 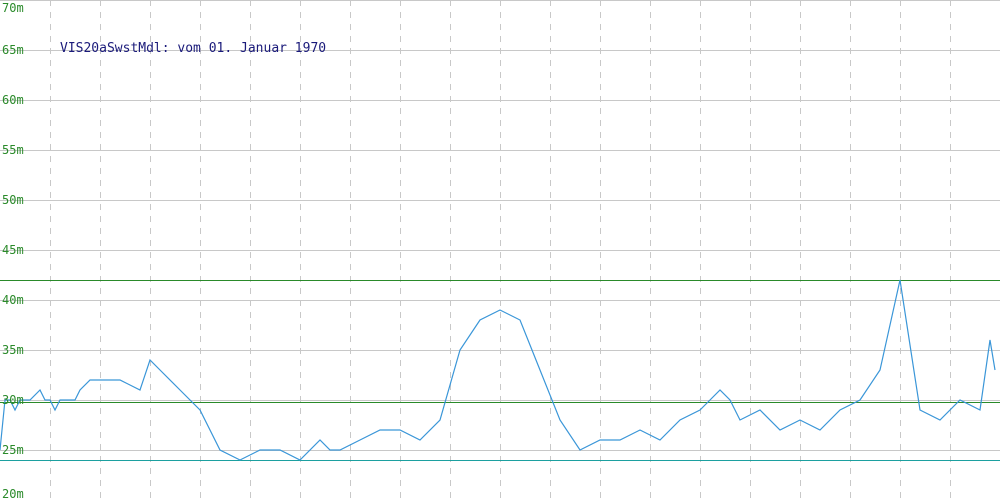 What do you see at coordinates (13, 150) in the screenshot?
I see `y-tick-label: 55m` at bounding box center [13, 150].